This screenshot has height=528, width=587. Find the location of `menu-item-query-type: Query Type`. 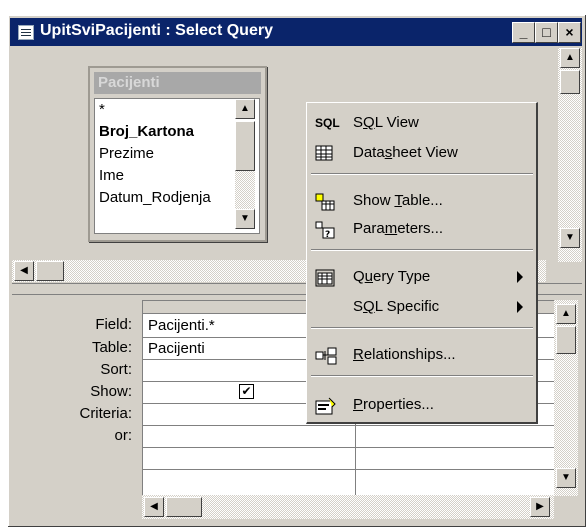

menu-item-query-type: Query Type is located at coordinates (421, 277).